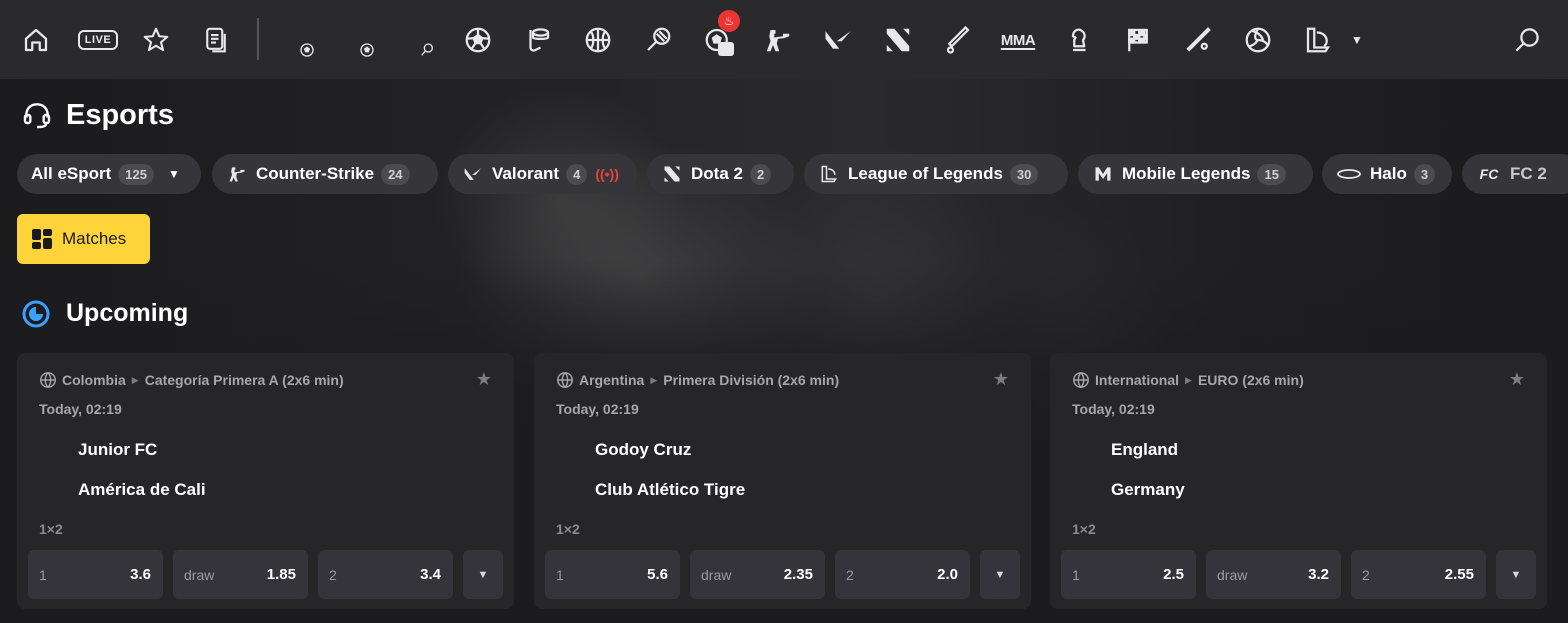 The height and width of the screenshot is (623, 1568). I want to click on odd-button-home: 1 3.6, so click(95, 574).